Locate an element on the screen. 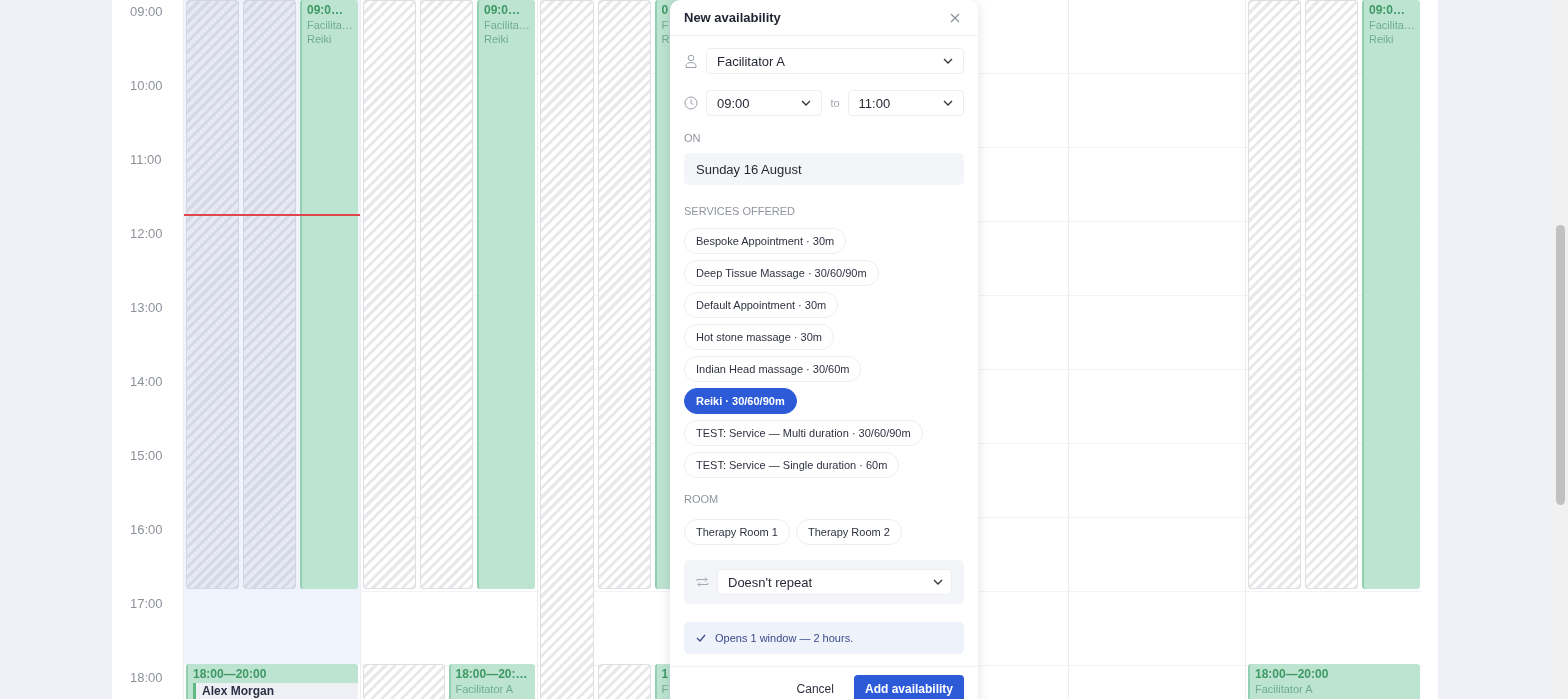 This screenshot has height=699, width=1568. service-chip: TEST: Service — Single duration · 60m is located at coordinates (792, 465).